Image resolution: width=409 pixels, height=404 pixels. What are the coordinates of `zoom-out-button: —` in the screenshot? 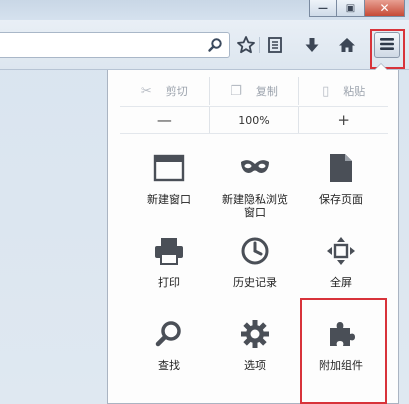 It's located at (164, 120).